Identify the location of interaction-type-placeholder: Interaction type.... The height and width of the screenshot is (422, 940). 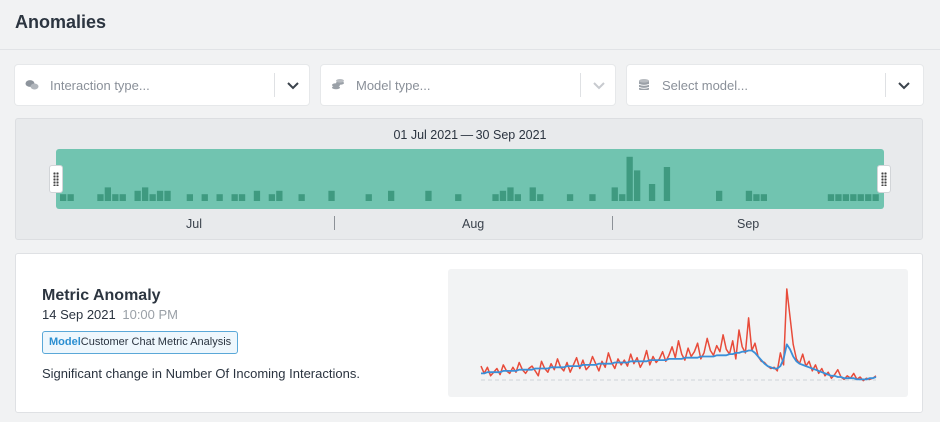
(100, 85).